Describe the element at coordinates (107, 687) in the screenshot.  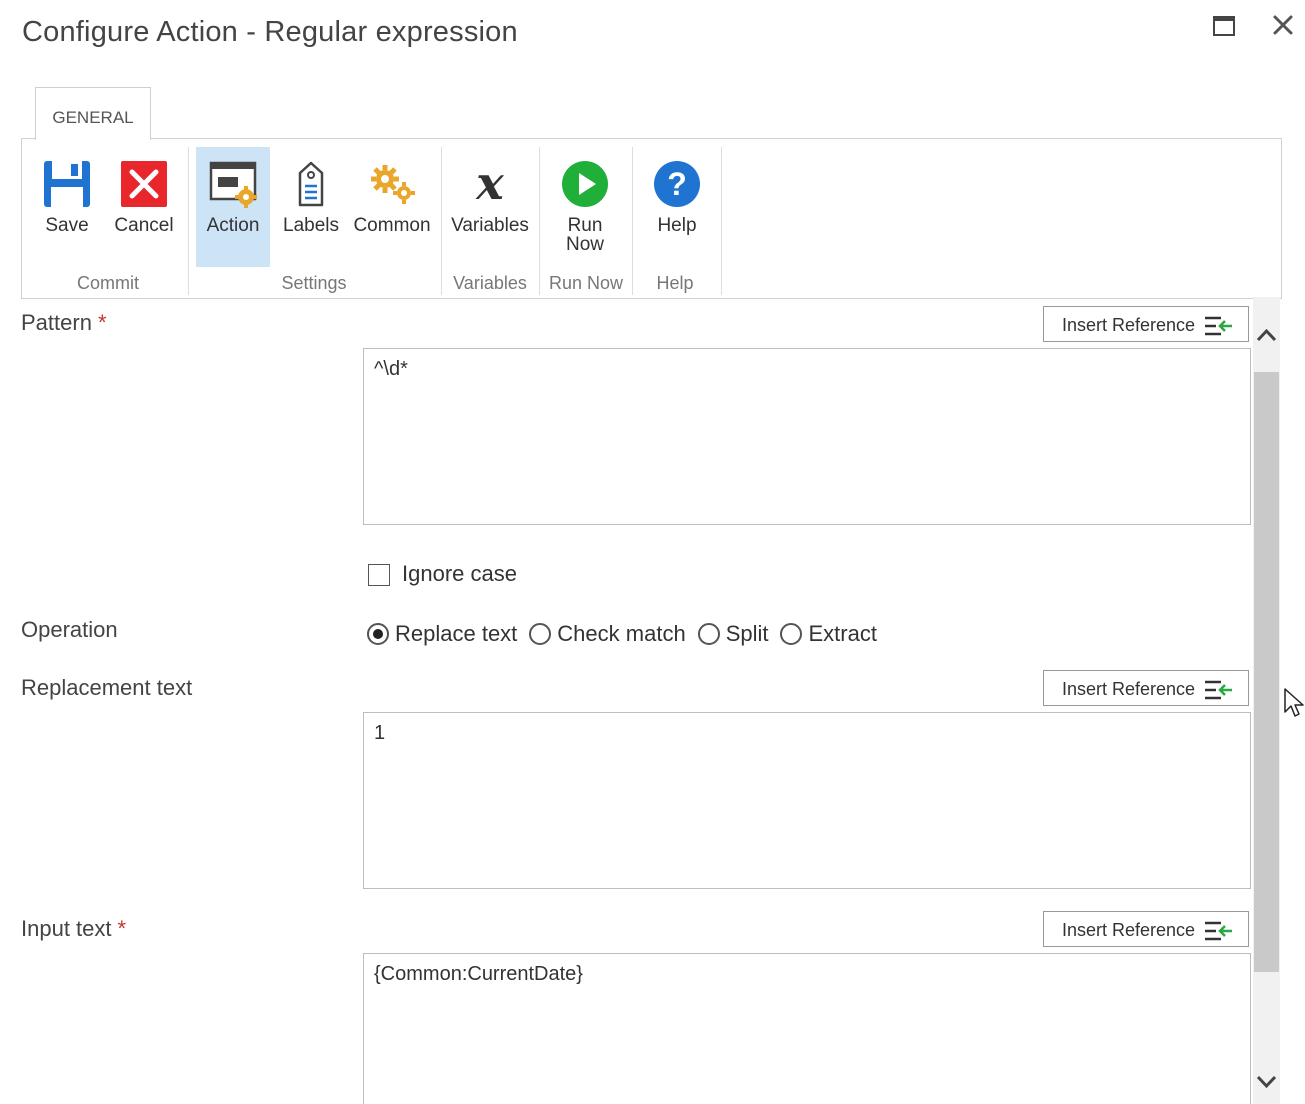
I see `replacement-text-label: Replacement text` at that location.